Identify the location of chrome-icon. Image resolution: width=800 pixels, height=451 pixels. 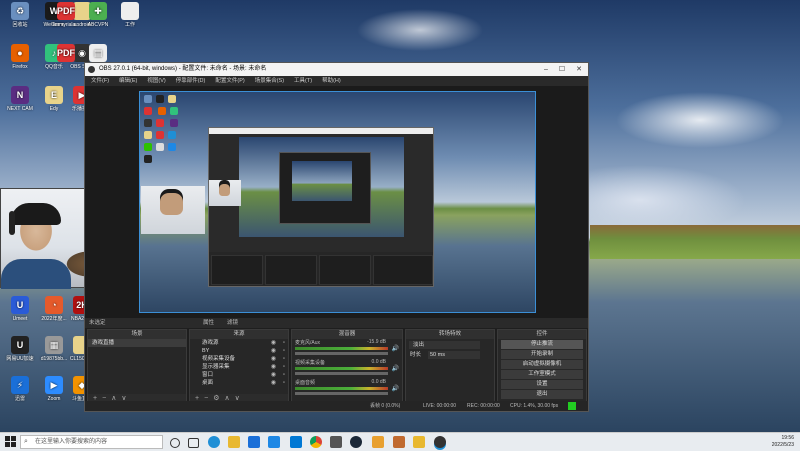
(316, 442).